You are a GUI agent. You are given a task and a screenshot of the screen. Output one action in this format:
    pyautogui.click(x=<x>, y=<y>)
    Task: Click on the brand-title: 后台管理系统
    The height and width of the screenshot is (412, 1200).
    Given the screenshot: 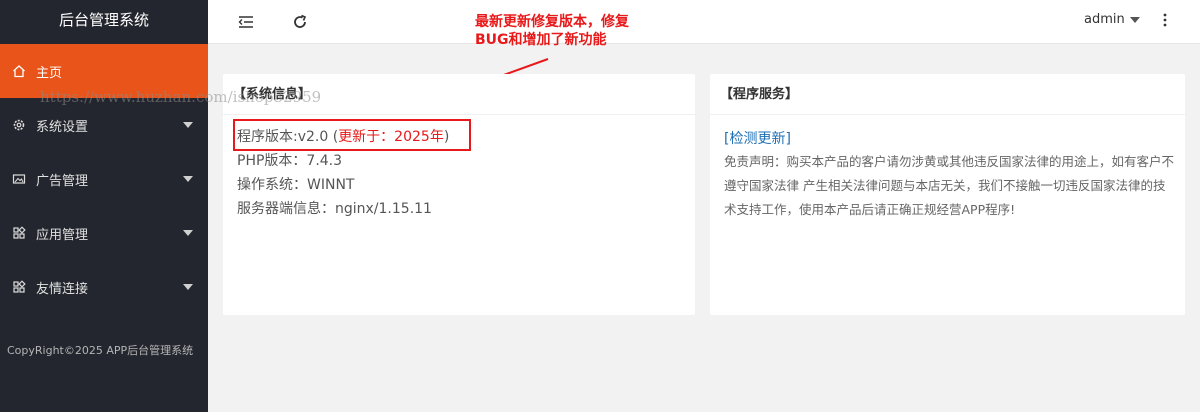 What is the action you would take?
    pyautogui.click(x=103, y=20)
    